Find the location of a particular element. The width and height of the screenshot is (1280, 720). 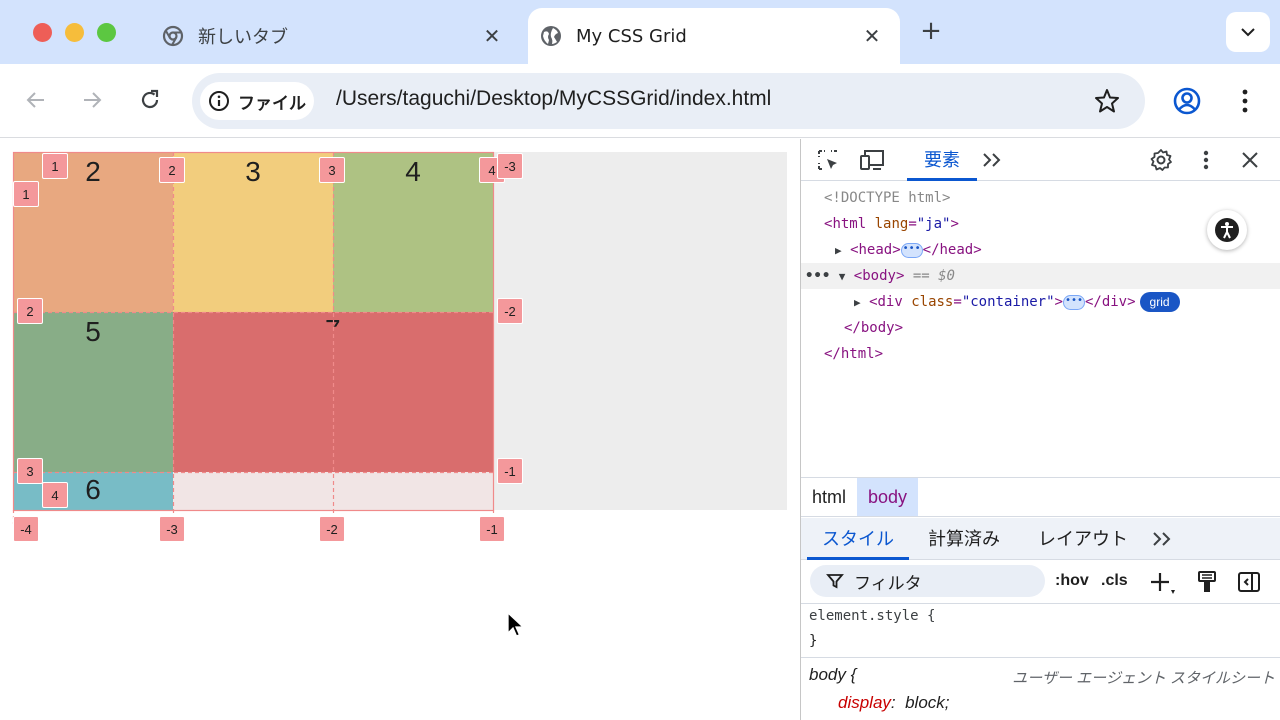

accessibility-button is located at coordinates (1227, 230).